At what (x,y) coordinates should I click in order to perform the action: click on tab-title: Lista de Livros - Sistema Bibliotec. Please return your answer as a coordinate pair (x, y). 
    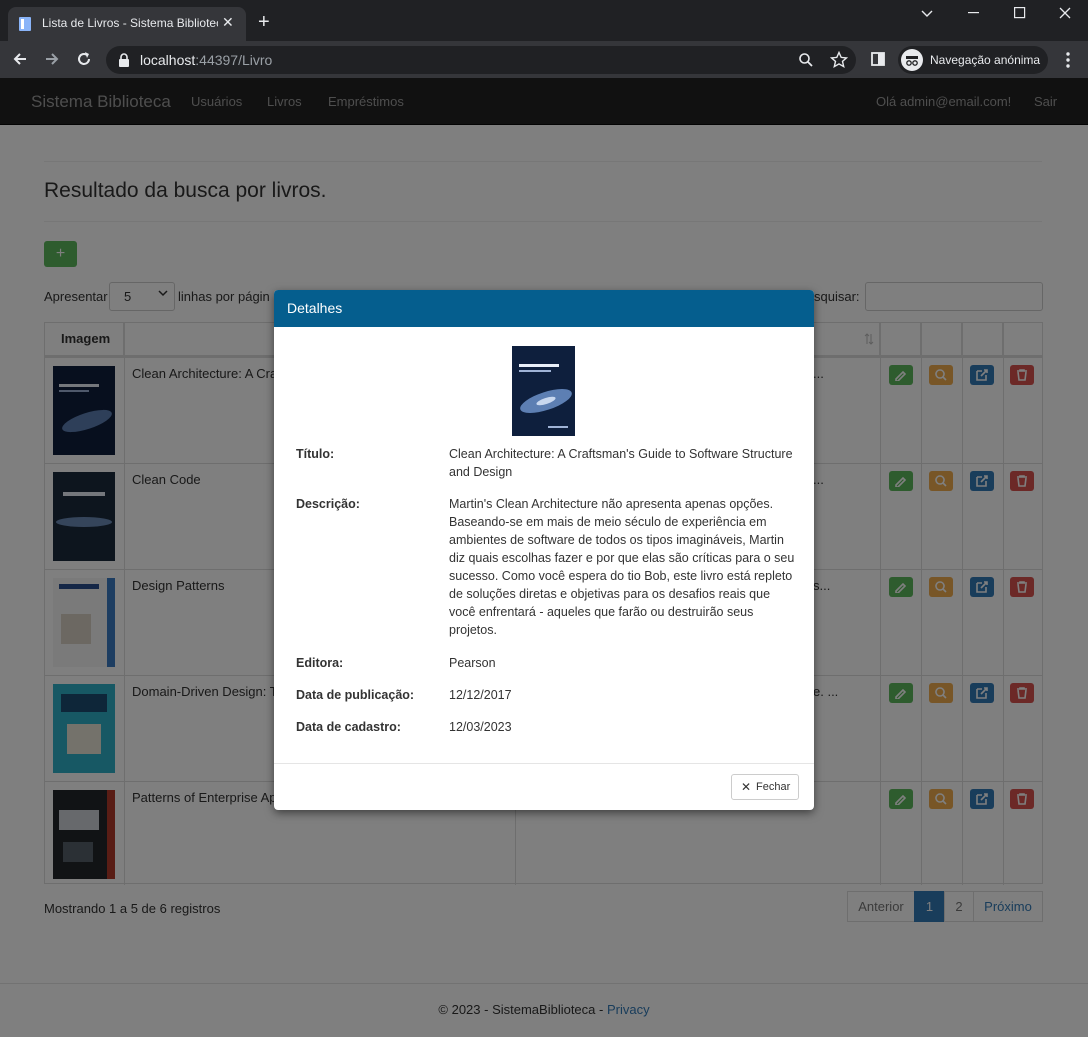
    Looking at the image, I should click on (130, 23).